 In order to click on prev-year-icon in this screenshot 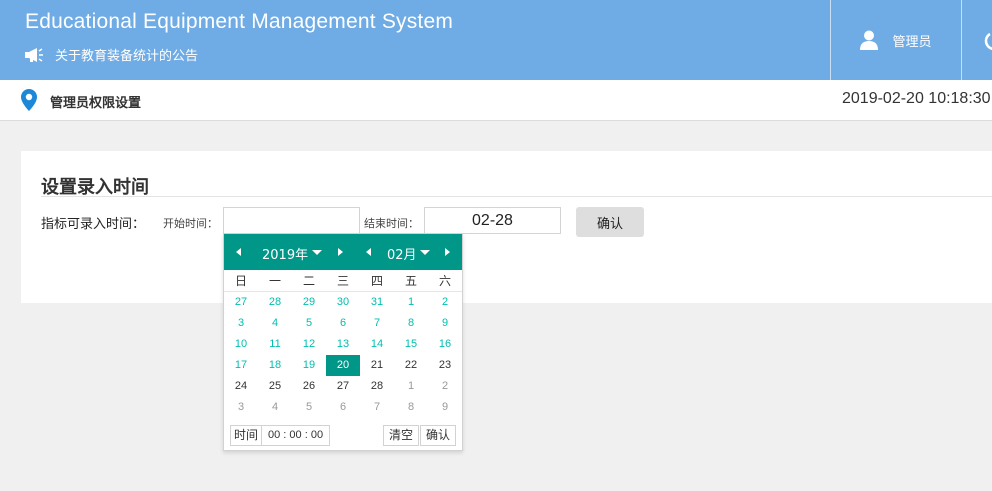, I will do `click(238, 252)`.